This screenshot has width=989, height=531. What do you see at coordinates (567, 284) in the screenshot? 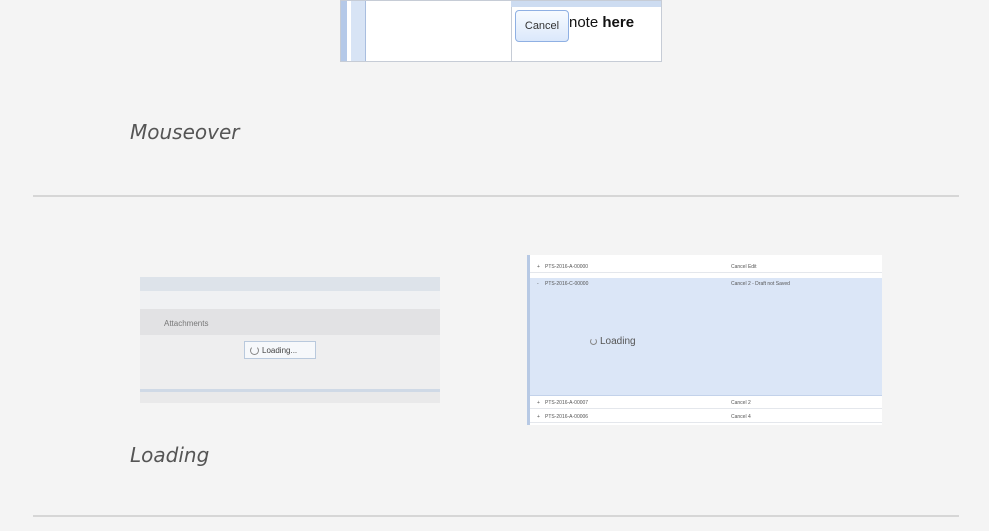
I see `row-id: PTS-2016-C-00000` at bounding box center [567, 284].